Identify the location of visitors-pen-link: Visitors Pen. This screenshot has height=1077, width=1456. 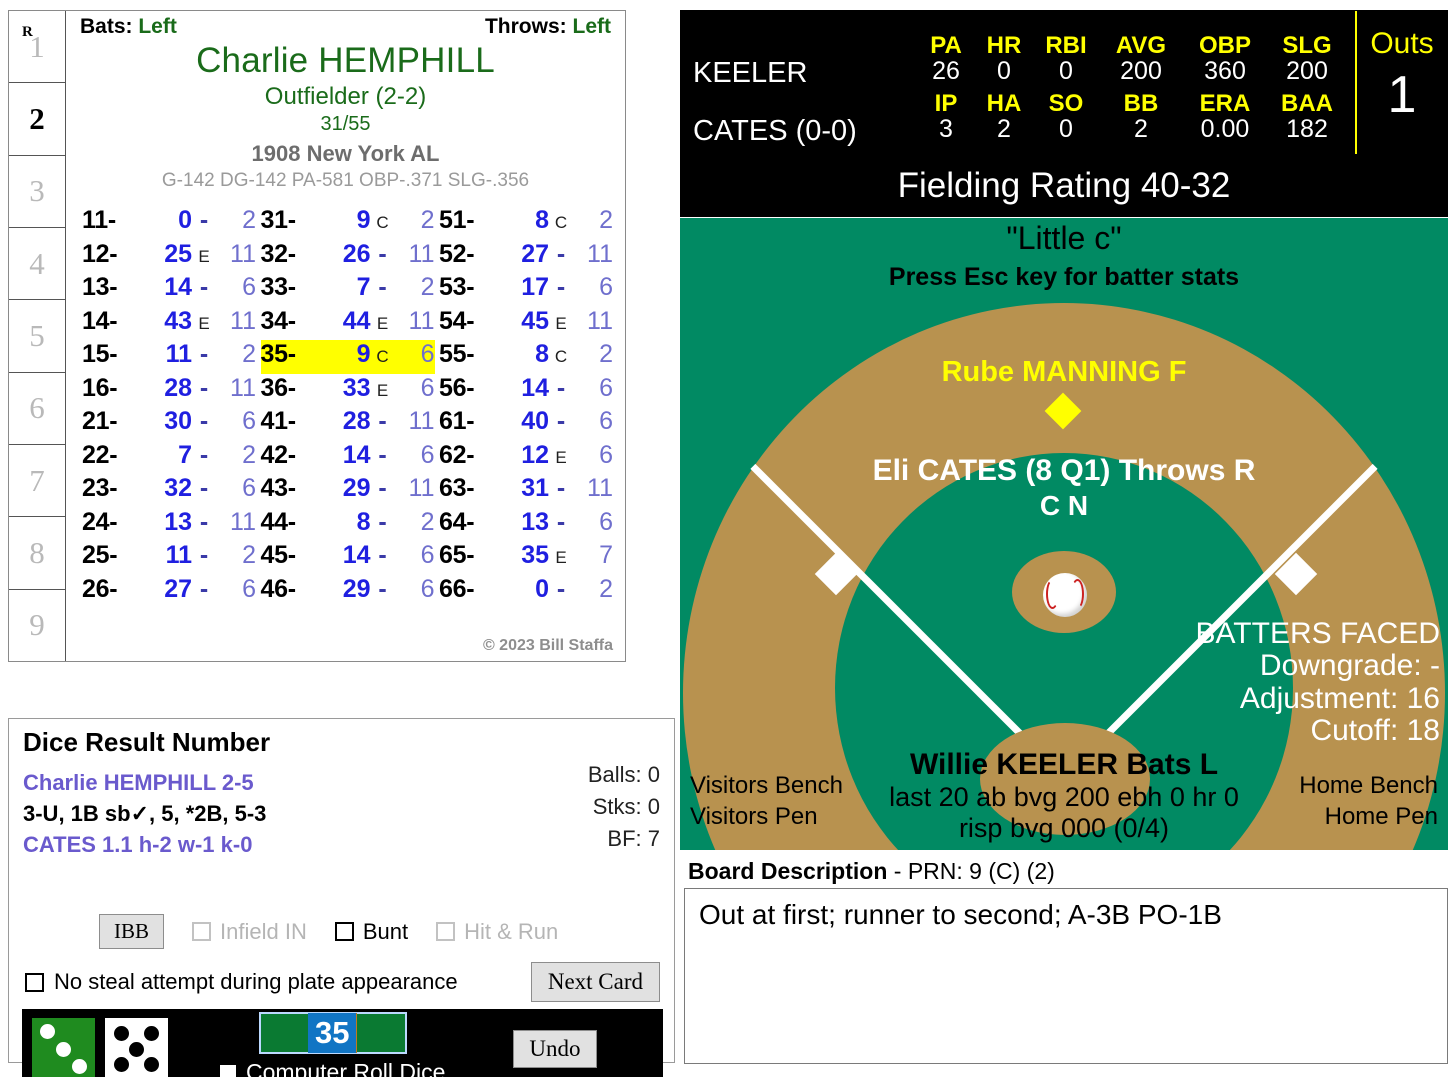
(766, 816).